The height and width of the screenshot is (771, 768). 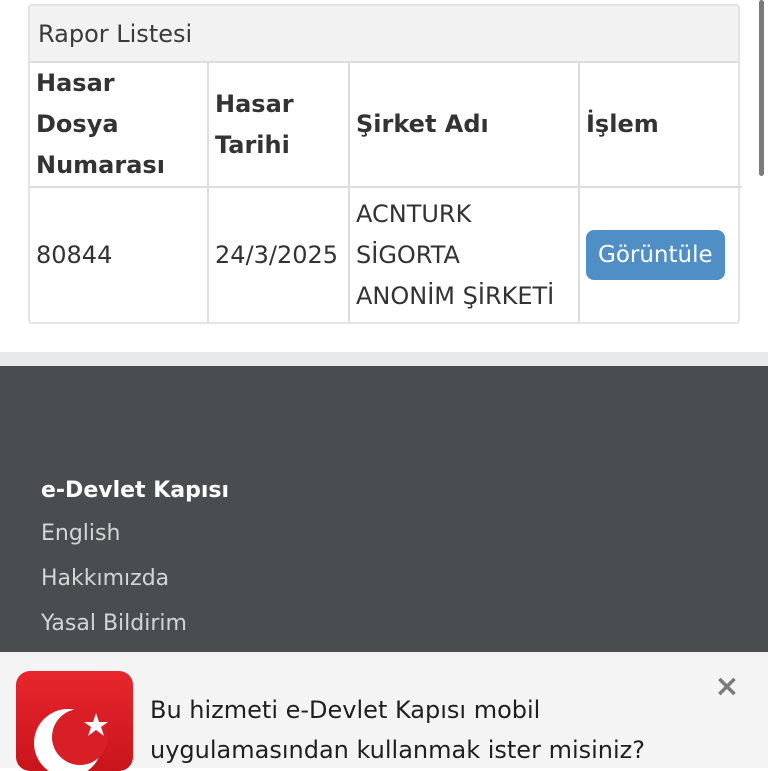 What do you see at coordinates (71, 740) in the screenshot?
I see `crescent-star-icon` at bounding box center [71, 740].